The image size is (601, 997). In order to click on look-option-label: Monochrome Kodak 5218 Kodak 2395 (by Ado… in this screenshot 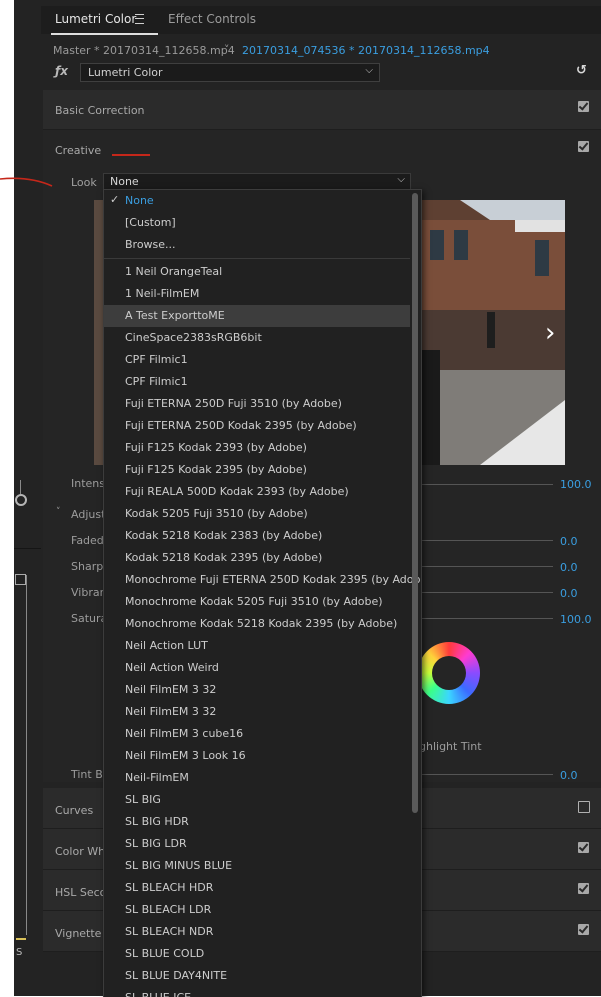, I will do `click(261, 623)`.